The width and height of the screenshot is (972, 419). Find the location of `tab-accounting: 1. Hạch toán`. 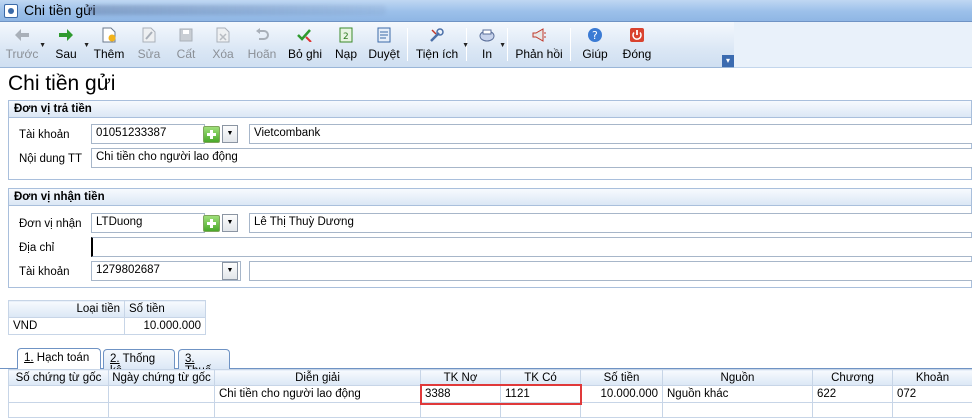

tab-accounting: 1. Hạch toán is located at coordinates (59, 359).